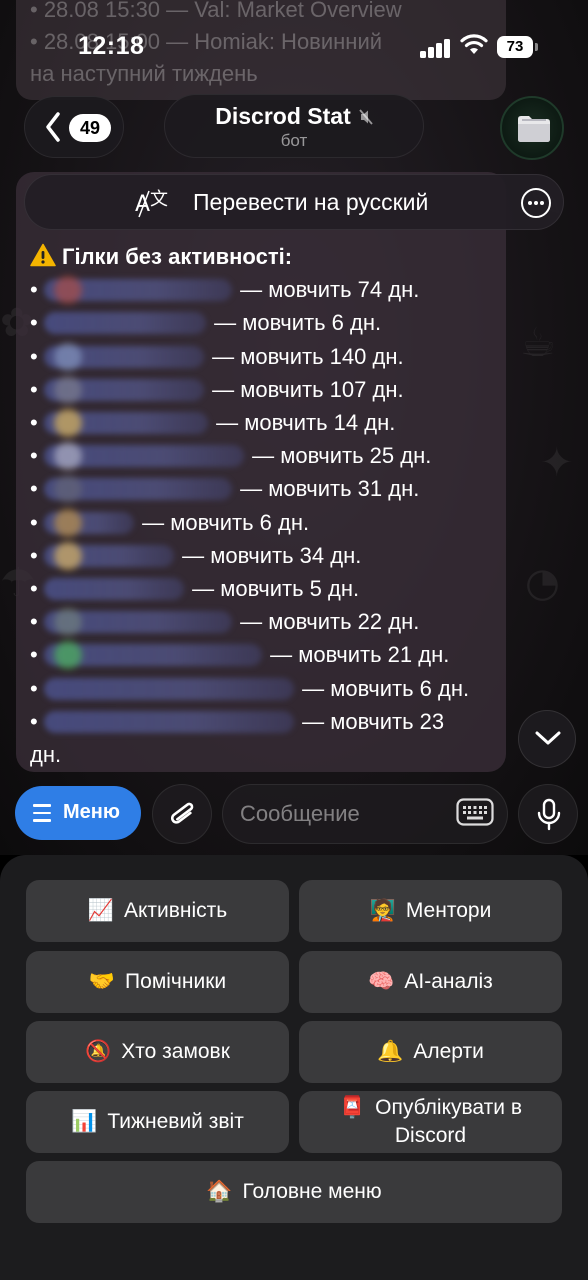  What do you see at coordinates (111, 46) in the screenshot?
I see `clock: 12:18` at bounding box center [111, 46].